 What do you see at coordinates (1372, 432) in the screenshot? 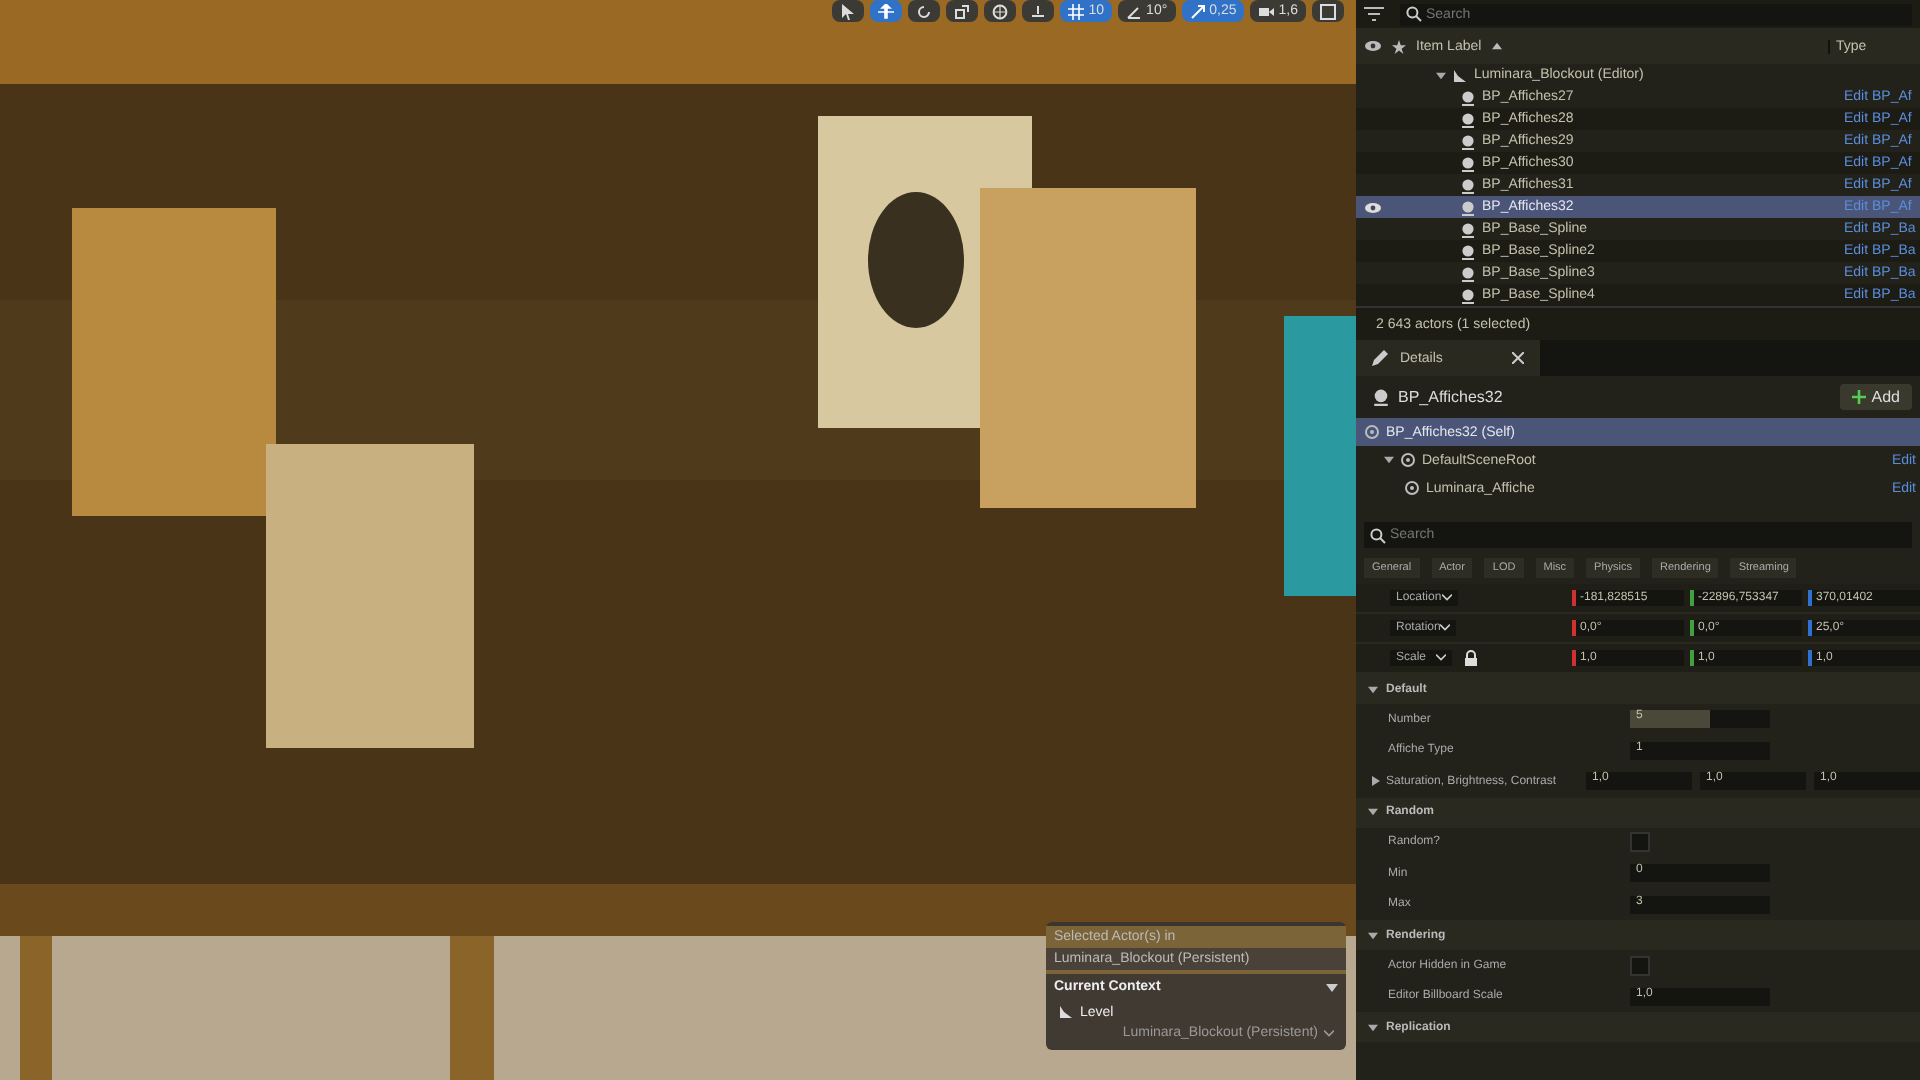
I see `component-icon` at bounding box center [1372, 432].